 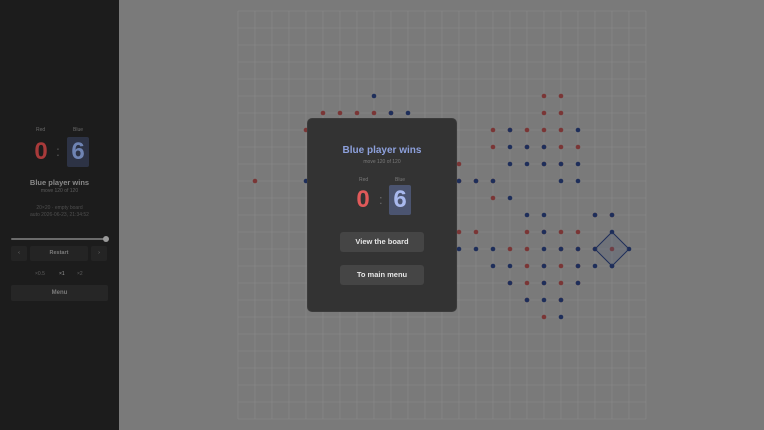 What do you see at coordinates (78, 130) in the screenshot?
I see `sidebar-blue-label: Blue` at bounding box center [78, 130].